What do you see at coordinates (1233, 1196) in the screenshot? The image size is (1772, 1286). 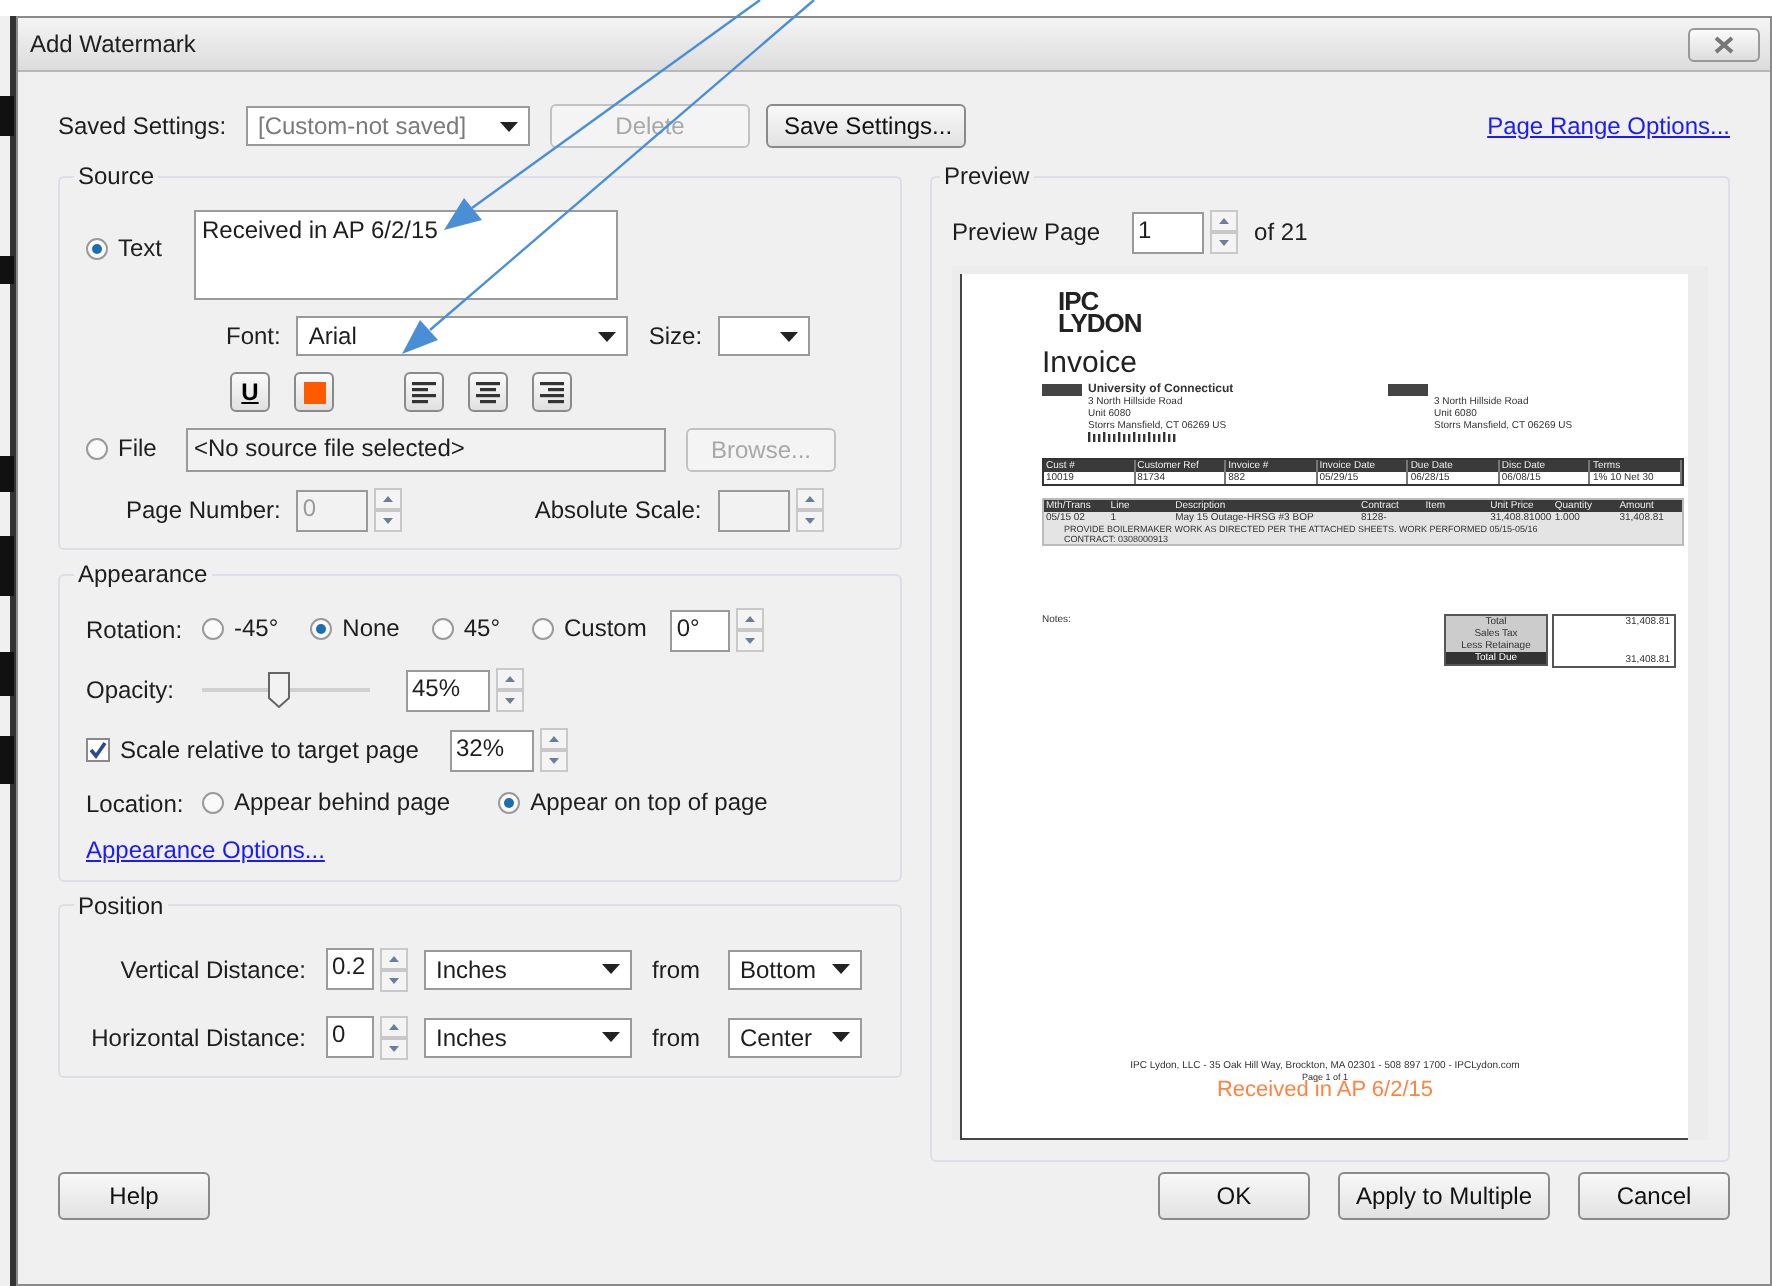 I see `dialog-button: OK` at bounding box center [1233, 1196].